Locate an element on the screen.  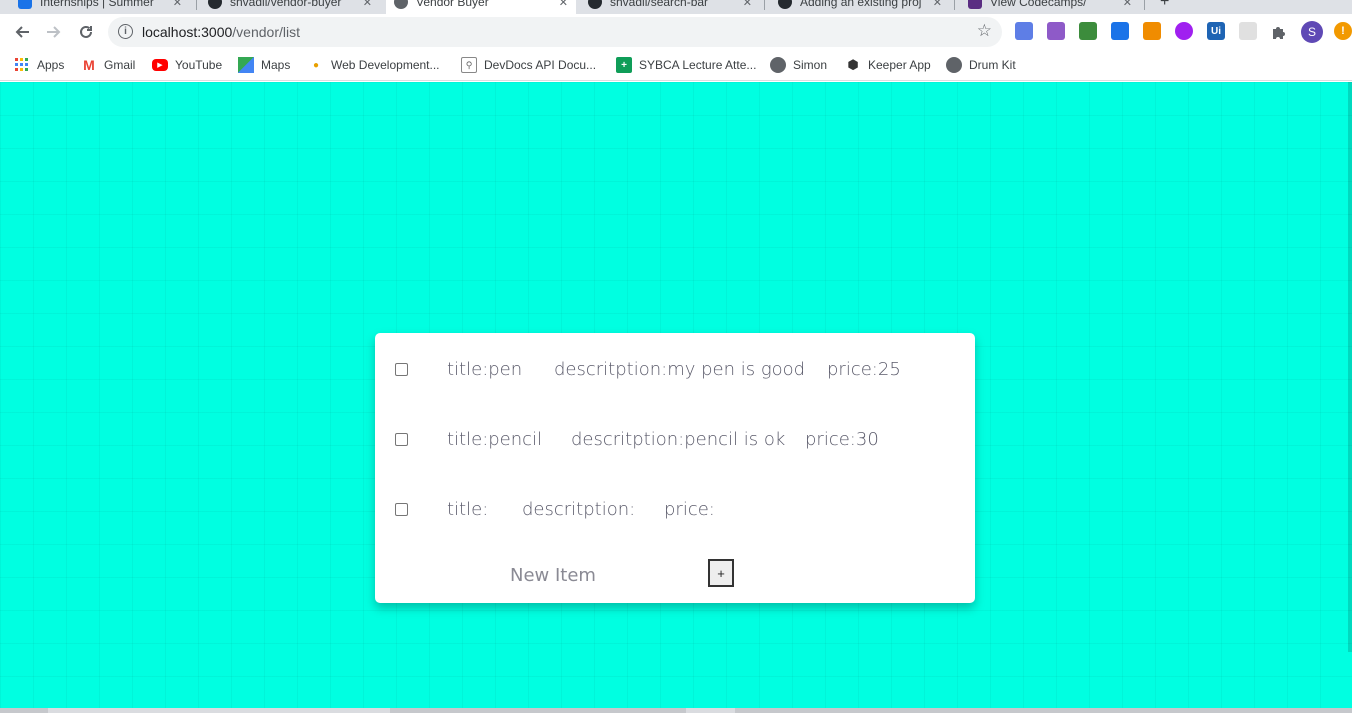
tab-codecamps: View Codecamps/ ✕ is located at coordinates (1050, 7).